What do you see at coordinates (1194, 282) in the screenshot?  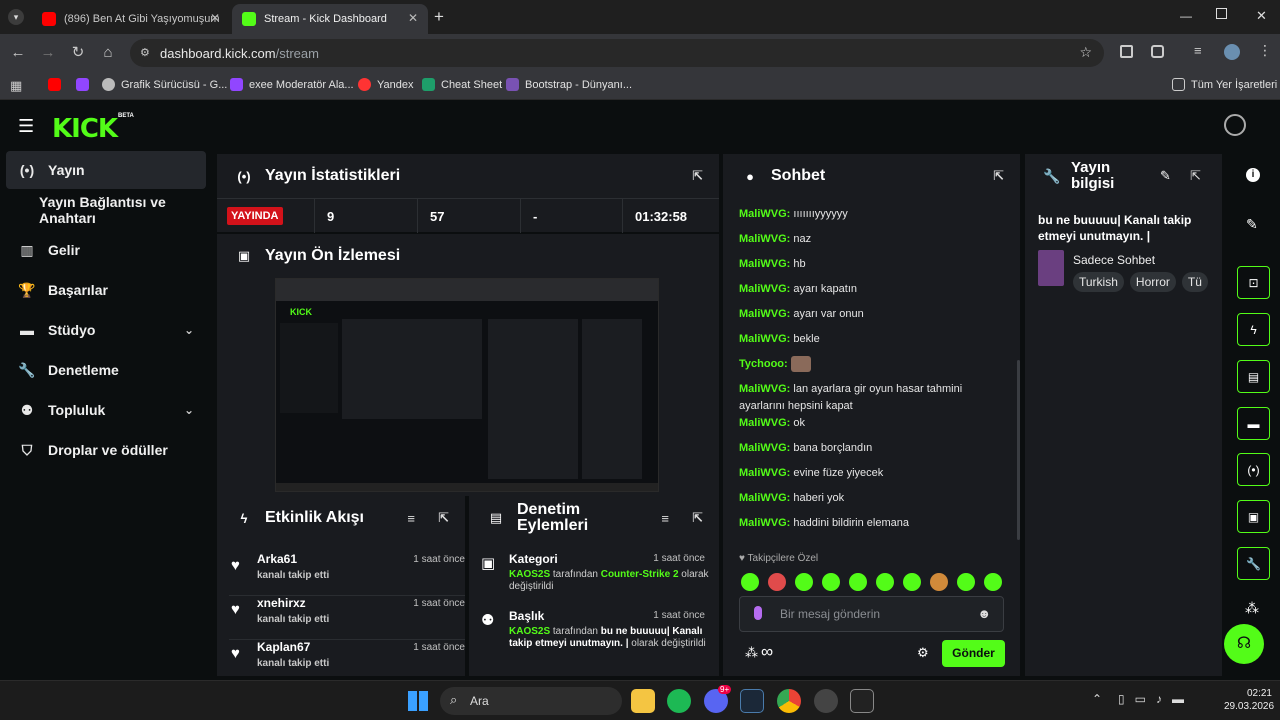 I see `stream-tag: Tü` at bounding box center [1194, 282].